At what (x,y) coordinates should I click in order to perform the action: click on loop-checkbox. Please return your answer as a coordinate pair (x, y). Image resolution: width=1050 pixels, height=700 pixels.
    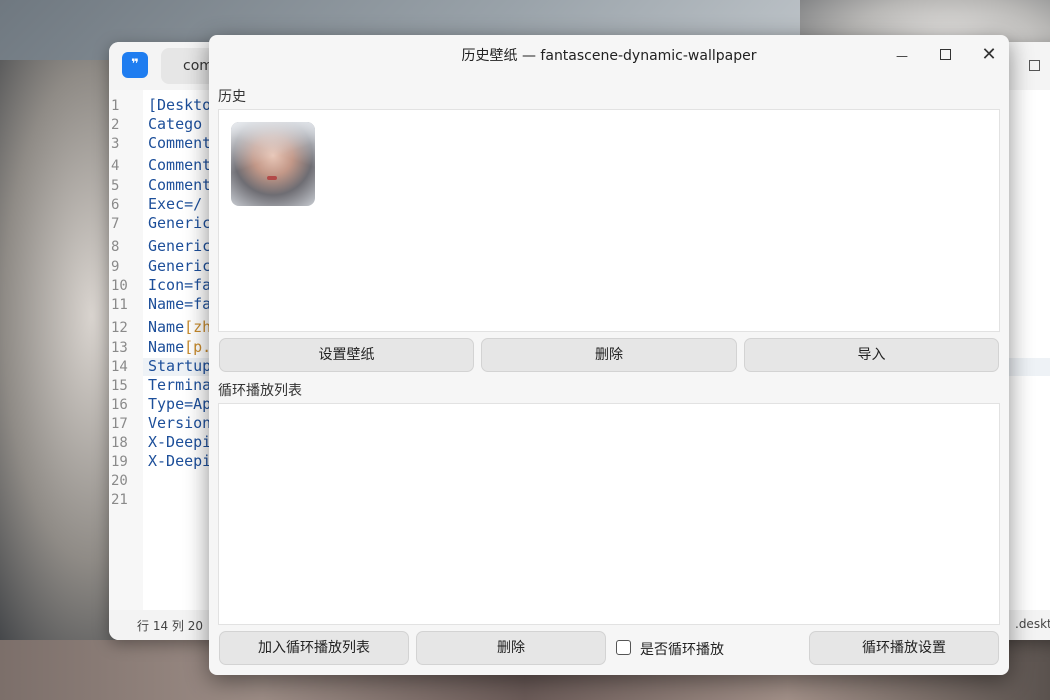
    Looking at the image, I should click on (623, 647).